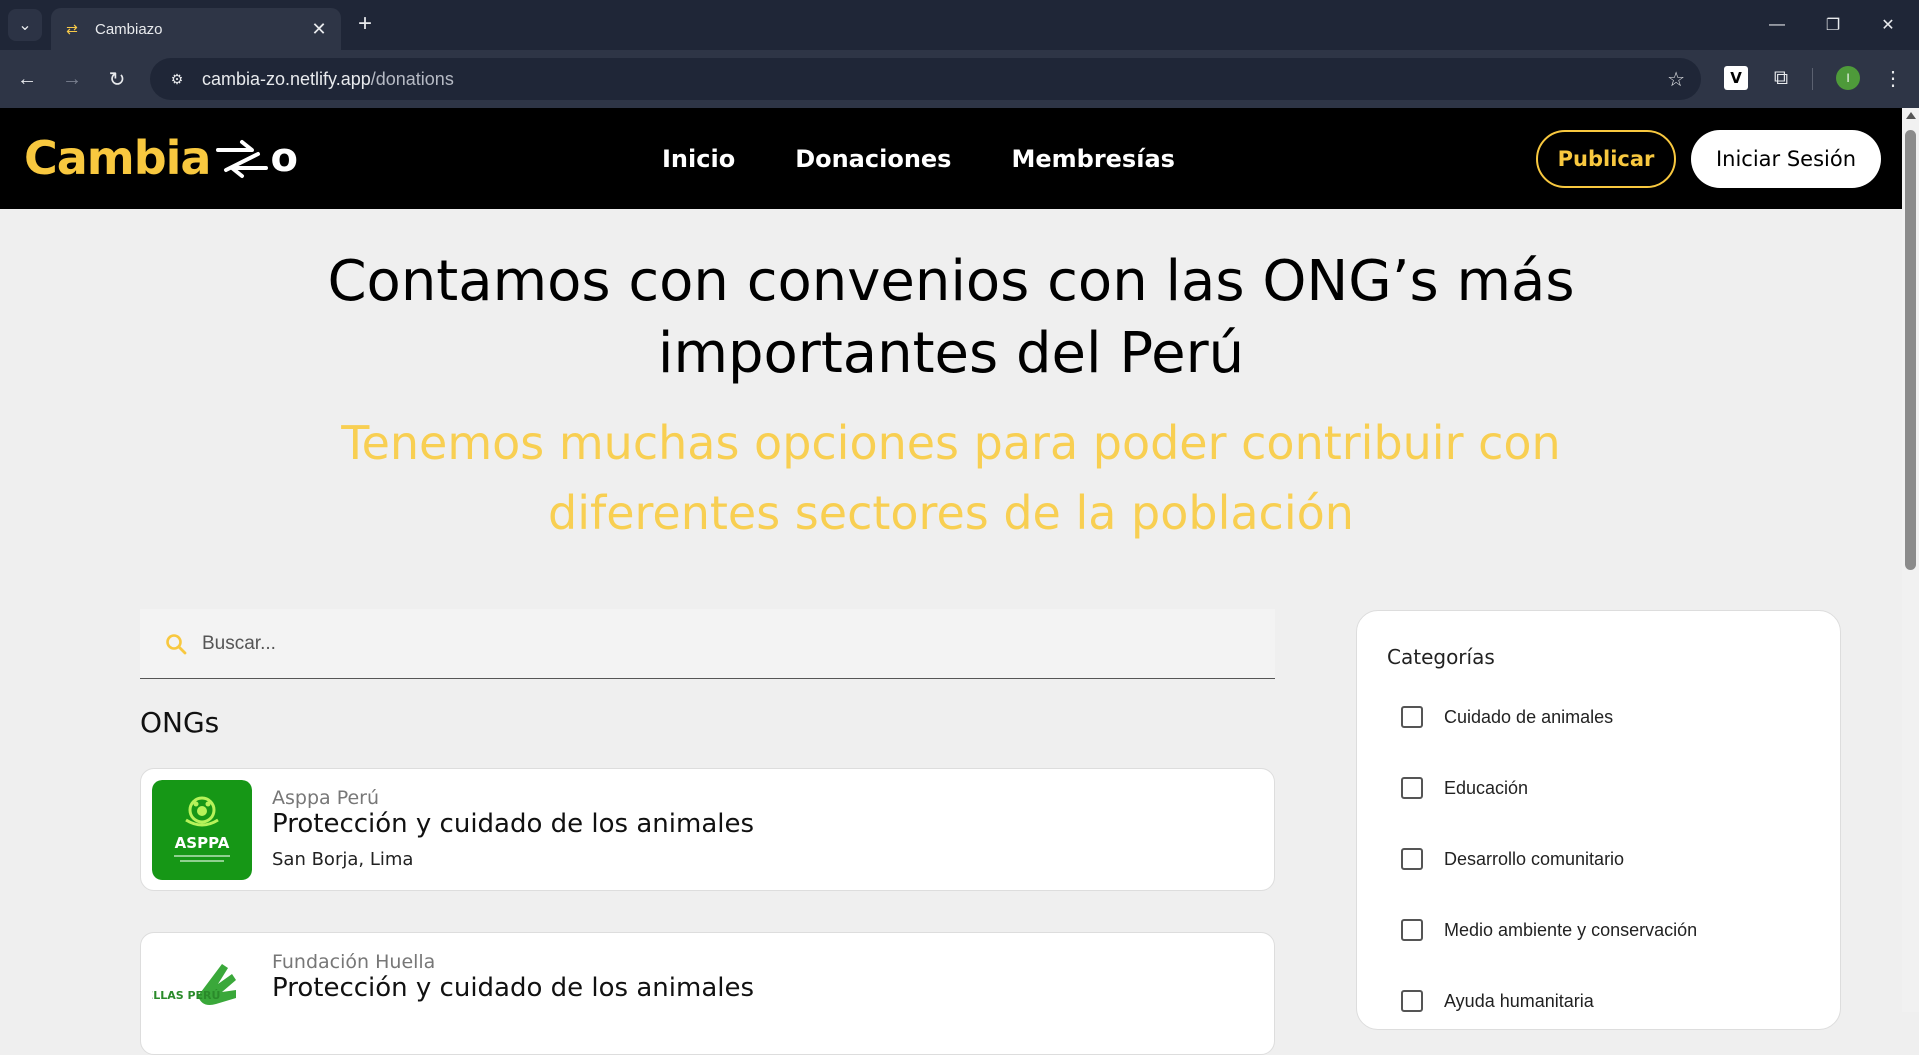  Describe the element at coordinates (412, 78) in the screenshot. I see `url-path: /donations` at that location.